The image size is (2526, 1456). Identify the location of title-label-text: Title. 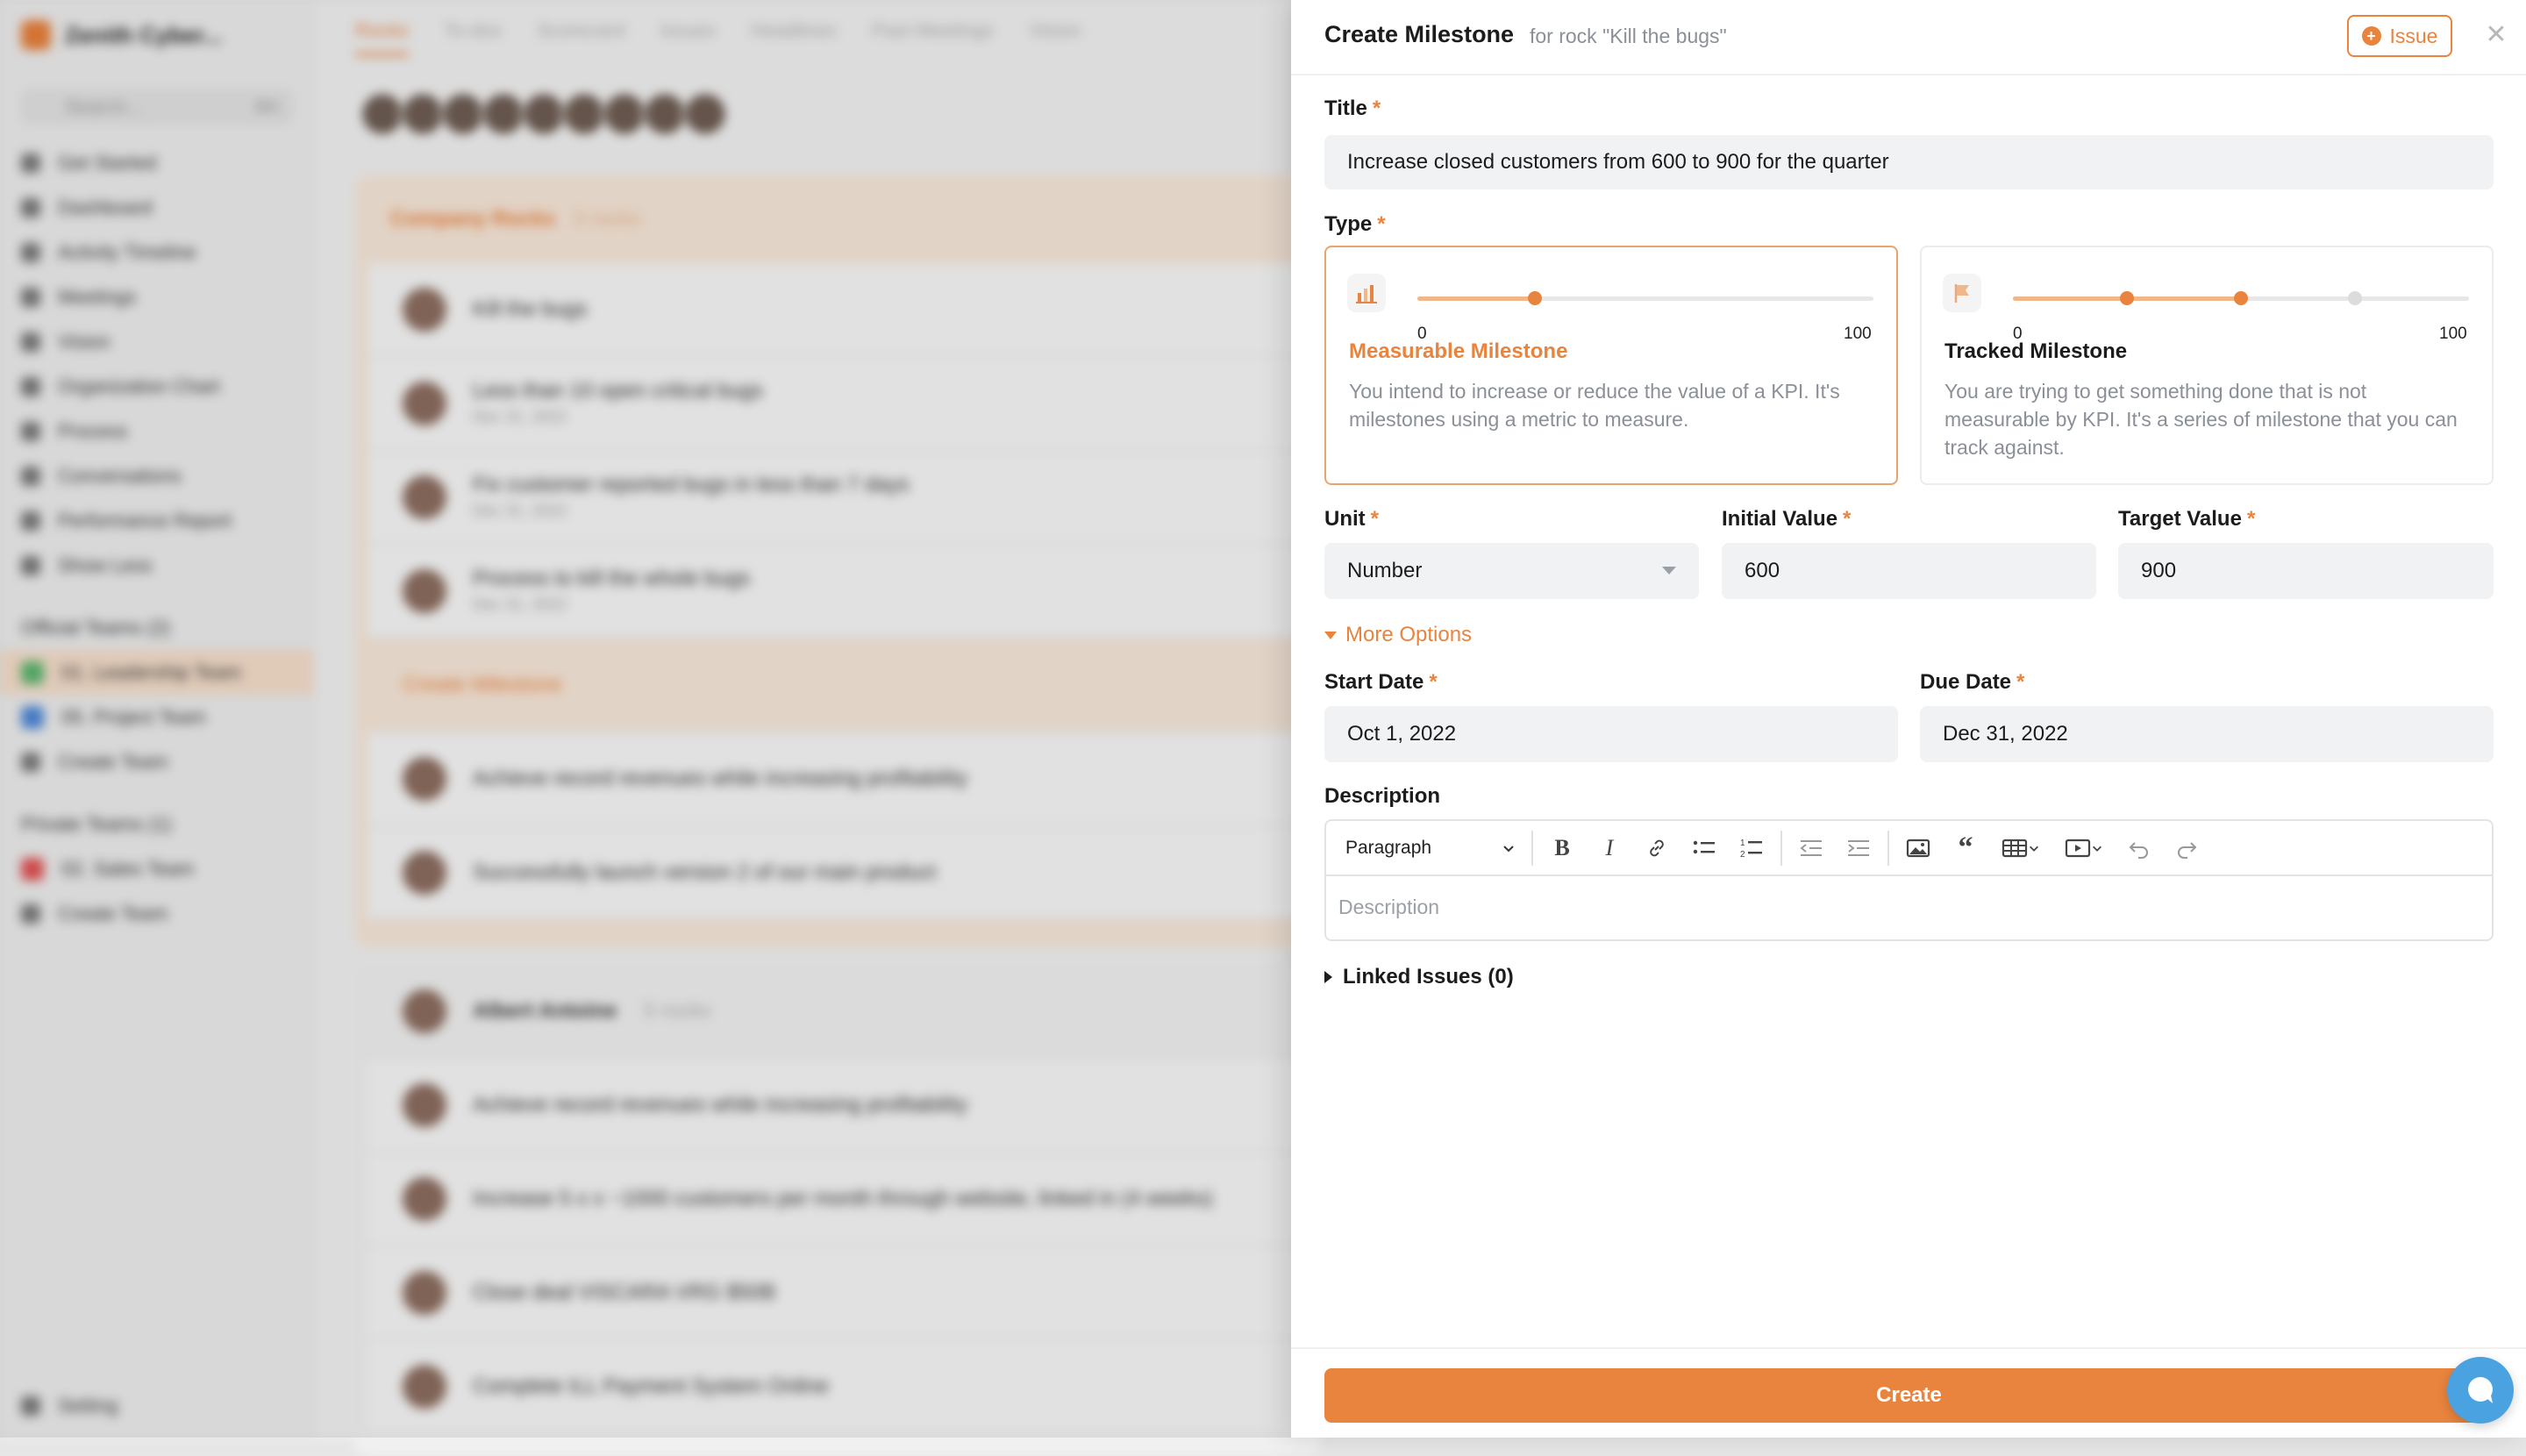
(1345, 108).